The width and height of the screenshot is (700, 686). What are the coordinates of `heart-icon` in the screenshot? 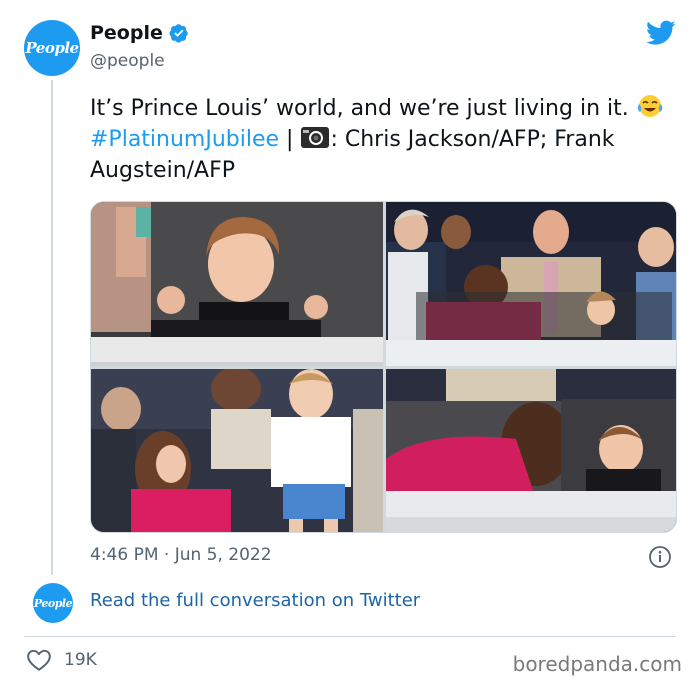 It's located at (39, 660).